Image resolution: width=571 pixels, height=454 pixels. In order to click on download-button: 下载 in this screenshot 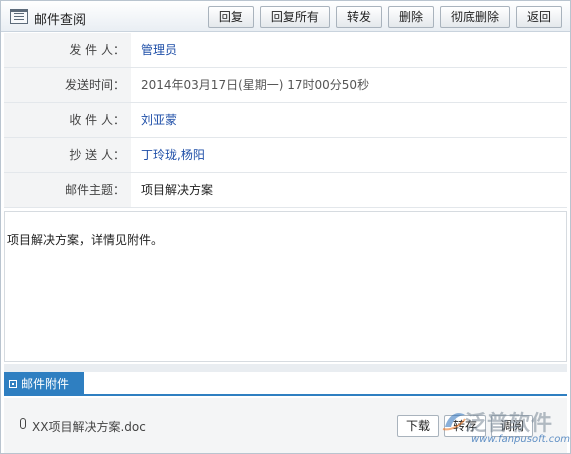, I will do `click(418, 426)`.